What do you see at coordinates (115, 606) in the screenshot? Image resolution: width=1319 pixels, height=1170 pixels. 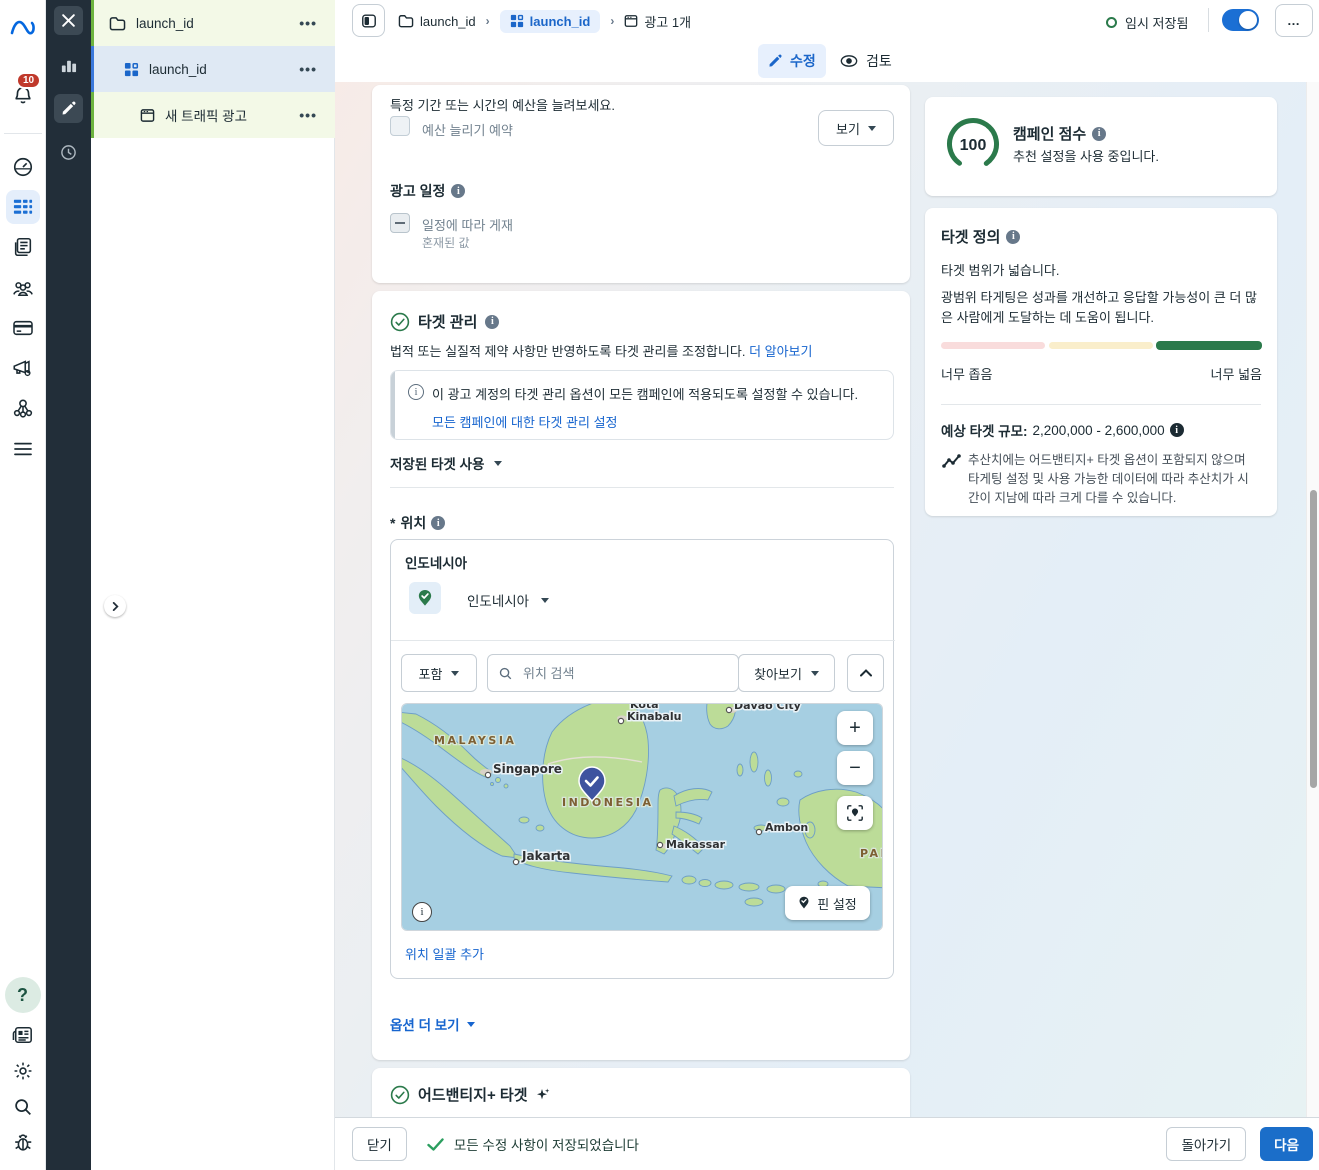 I see `expand-panel-chevron-button` at bounding box center [115, 606].